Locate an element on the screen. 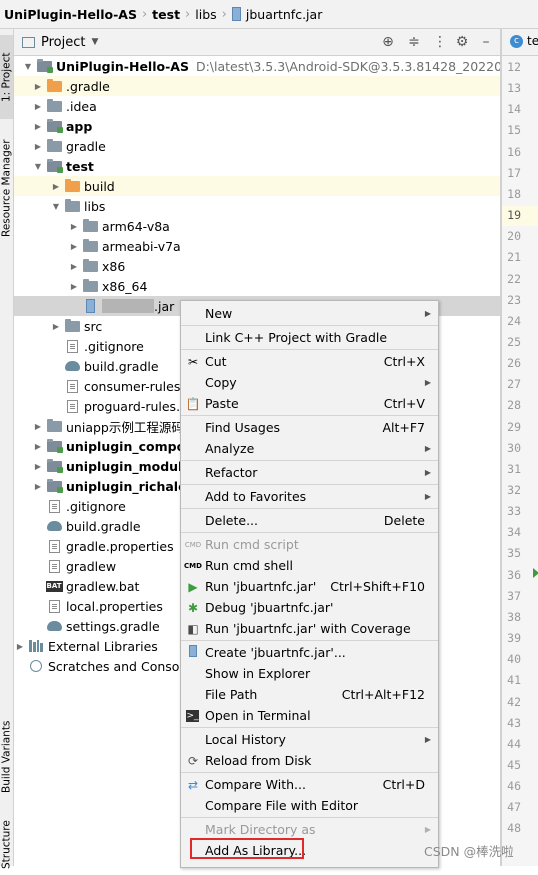  tree-label: uniplugin_module is located at coordinates (128, 466).